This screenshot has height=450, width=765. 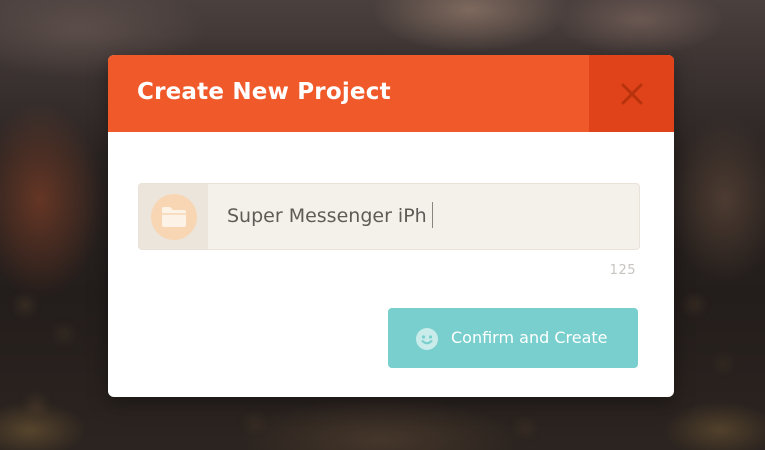 What do you see at coordinates (432, 215) in the screenshot?
I see `text-caret` at bounding box center [432, 215].